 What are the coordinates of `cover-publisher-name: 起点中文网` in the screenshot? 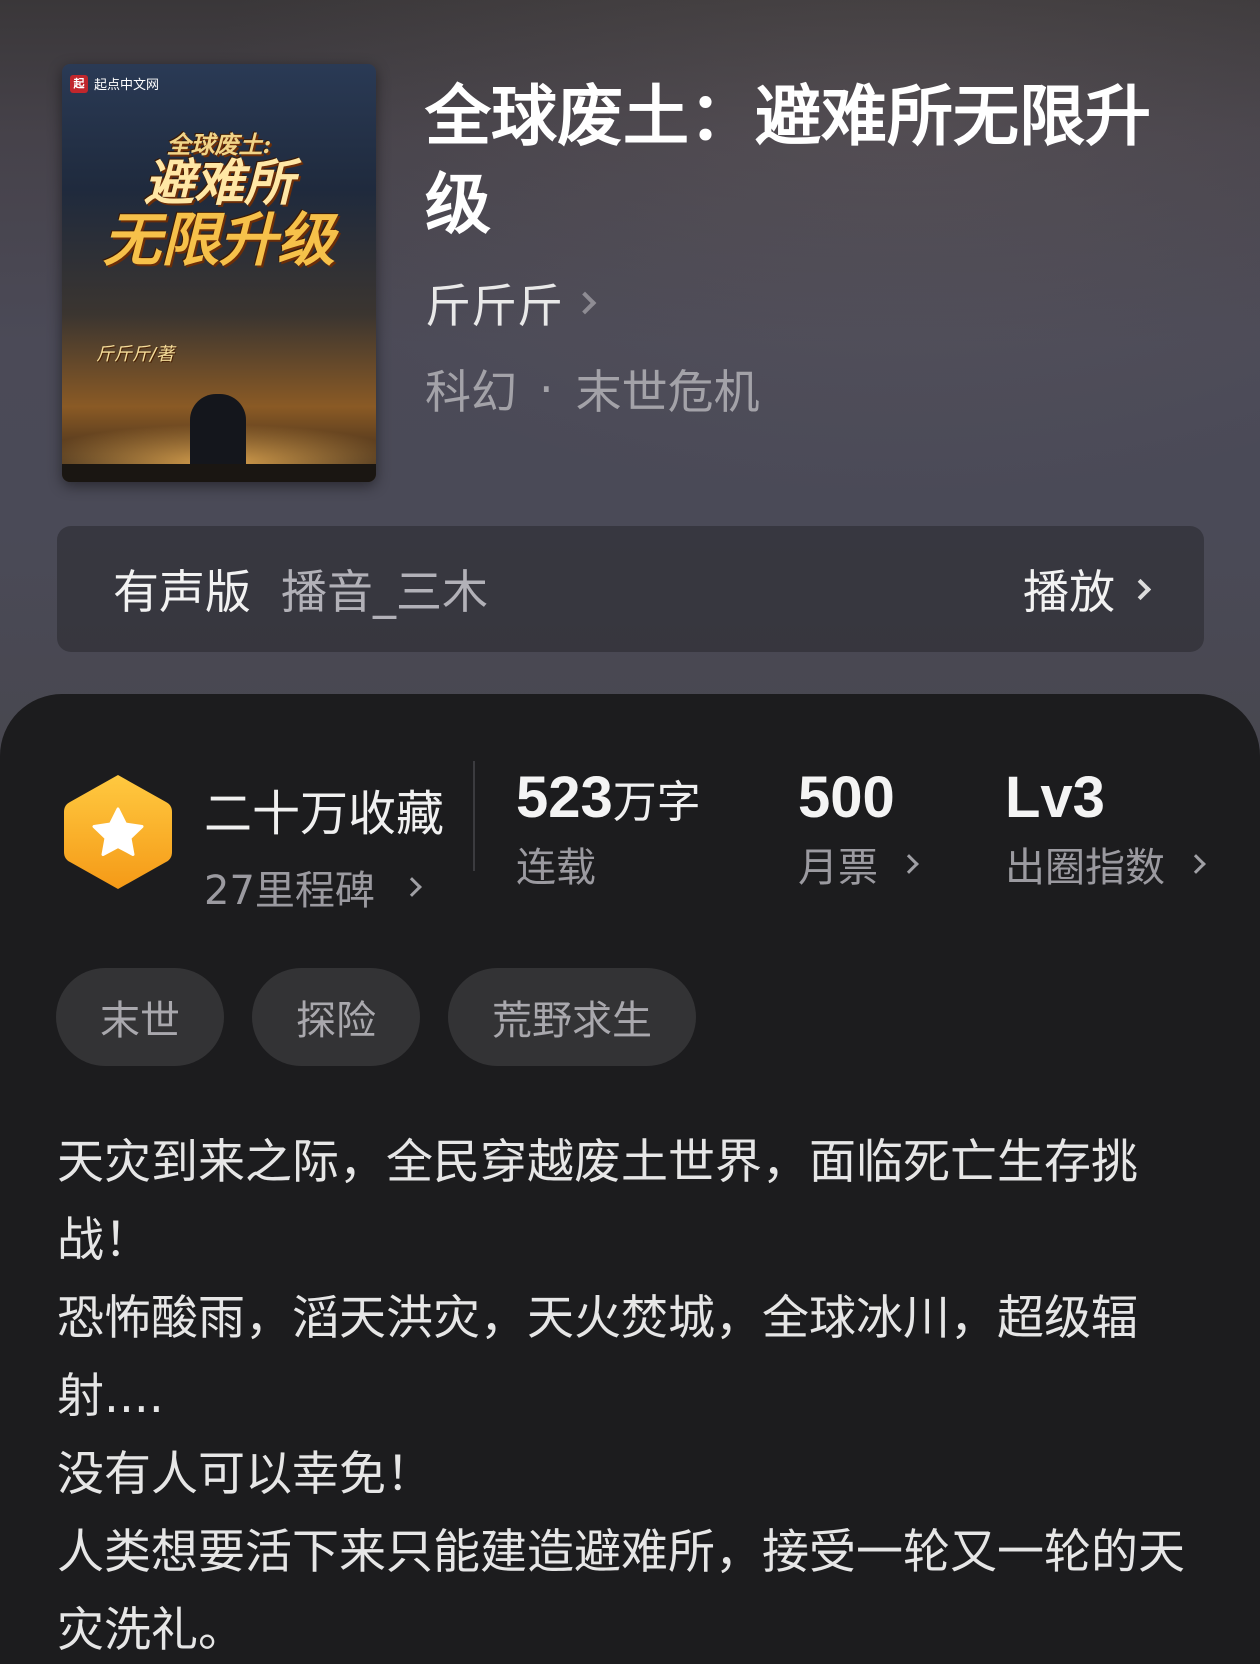 It's located at (127, 85).